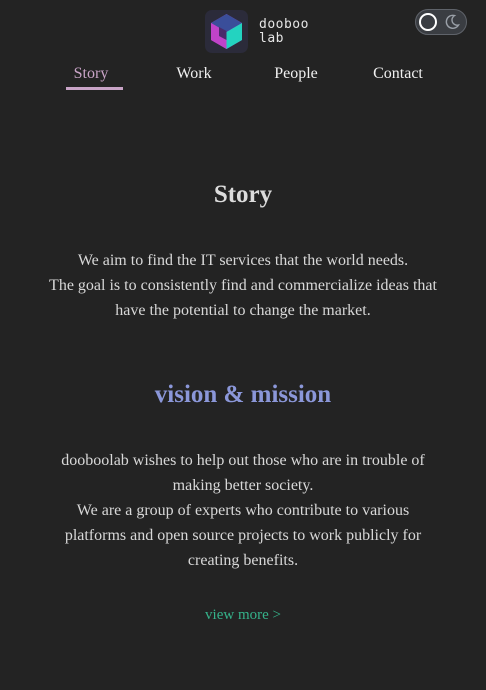  I want to click on brand-name-line1: dooboo, so click(284, 24).